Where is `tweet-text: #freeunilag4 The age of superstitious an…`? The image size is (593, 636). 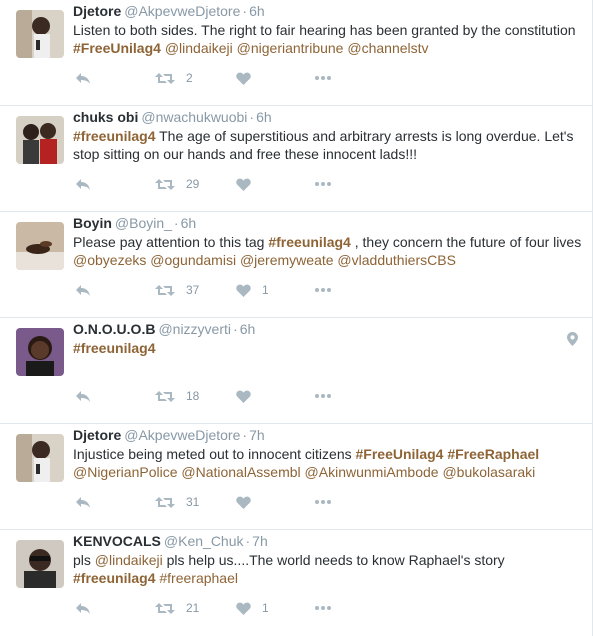 tweet-text: #freeunilag4 The age of superstitious an… is located at coordinates (327, 145).